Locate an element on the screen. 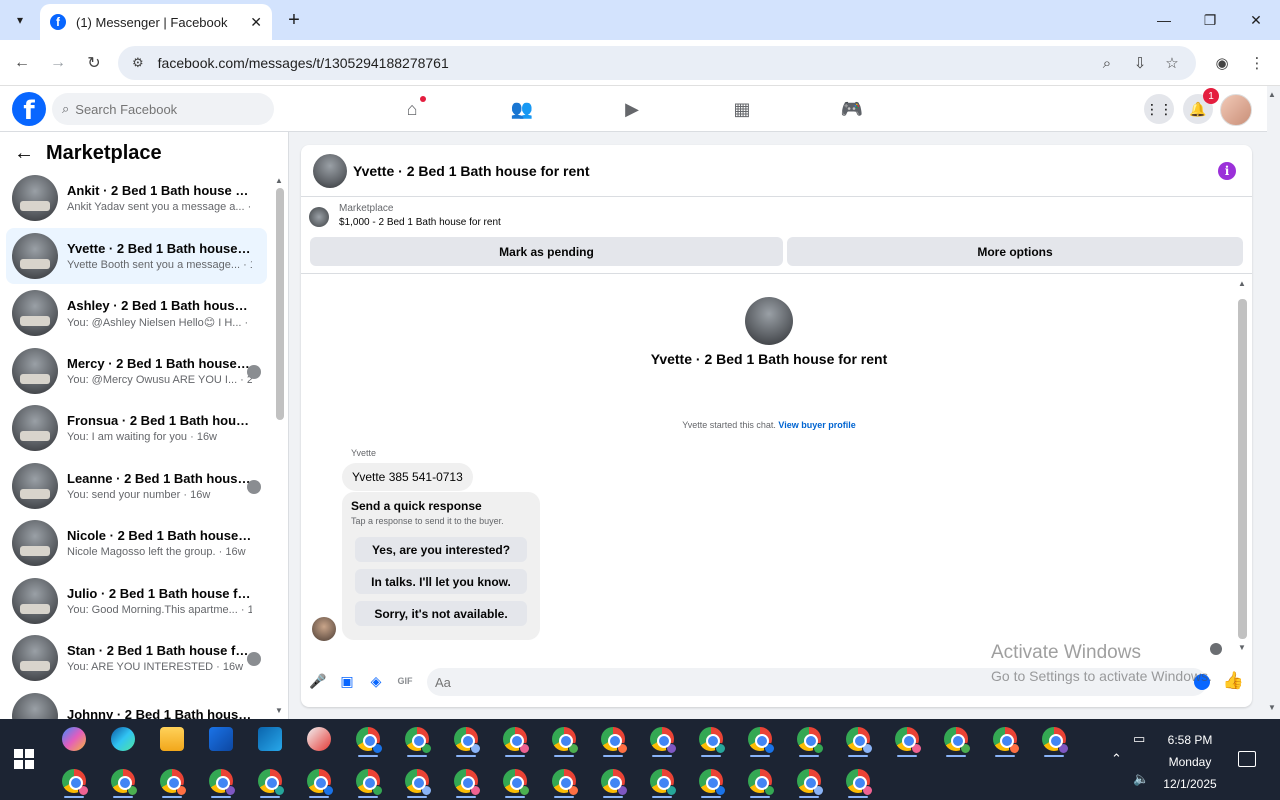 The width and height of the screenshot is (1280, 800). network-icon: ▭ is located at coordinates (1139, 739).